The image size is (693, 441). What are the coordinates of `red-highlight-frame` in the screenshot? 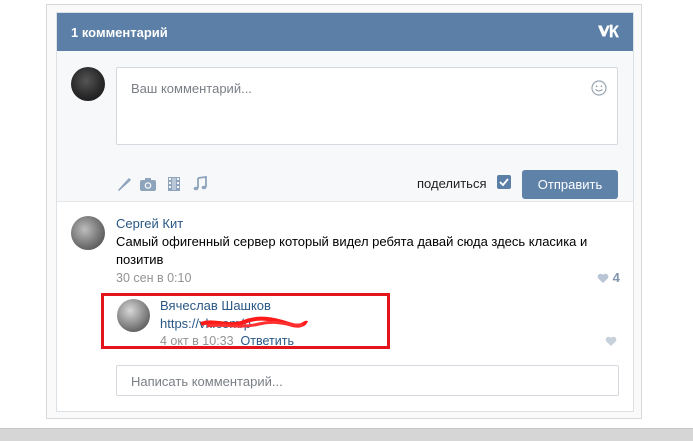 It's located at (245, 321).